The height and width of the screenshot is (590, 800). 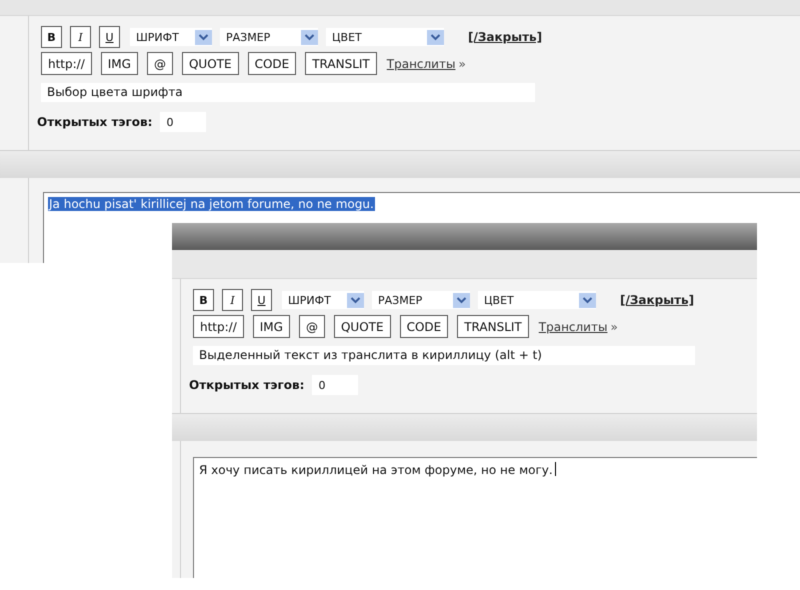 What do you see at coordinates (475, 517) in the screenshot?
I see `message-textarea: Я хочу писать кириллицей на этом форуме, но не могу.` at bounding box center [475, 517].